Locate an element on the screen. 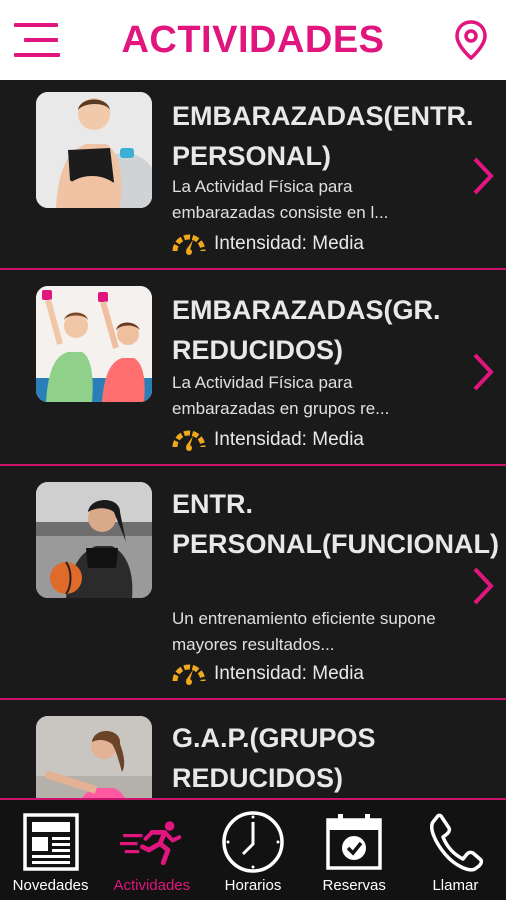 The image size is (506, 900). tab-actividades: Actividades is located at coordinates (151, 850).